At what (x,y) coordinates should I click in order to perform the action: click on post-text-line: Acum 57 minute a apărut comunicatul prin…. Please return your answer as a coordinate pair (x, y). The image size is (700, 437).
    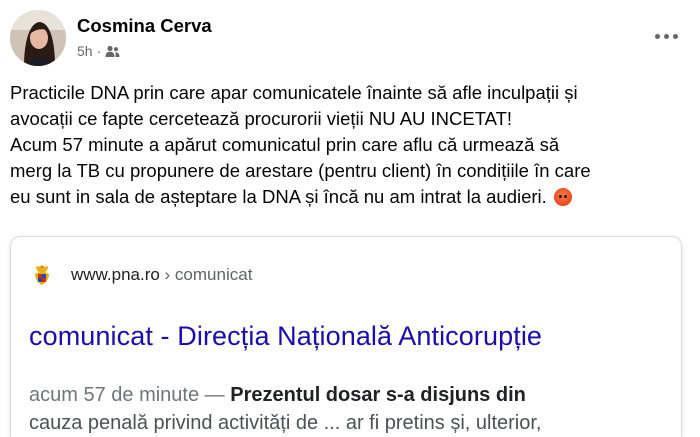
    Looking at the image, I should click on (285, 144).